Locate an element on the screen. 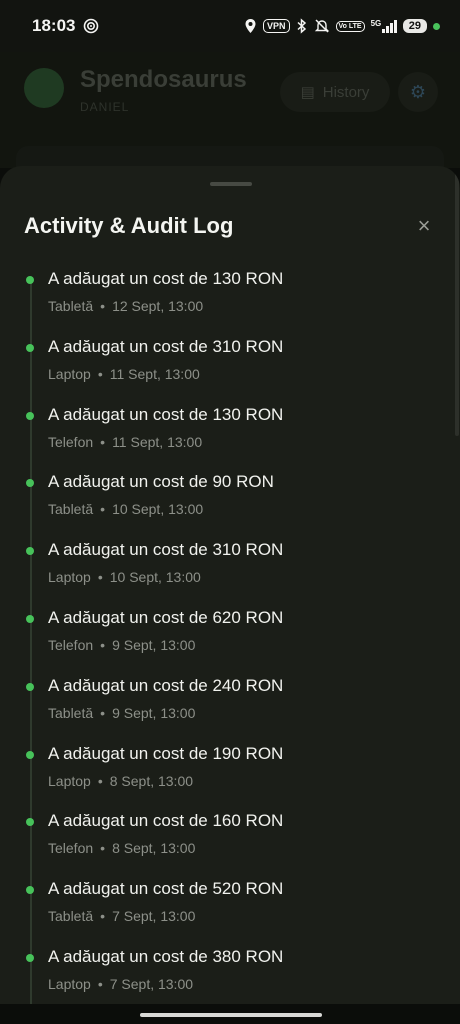  entry-meta: Laptop • 11 Sept, 13:00 is located at coordinates (124, 374).